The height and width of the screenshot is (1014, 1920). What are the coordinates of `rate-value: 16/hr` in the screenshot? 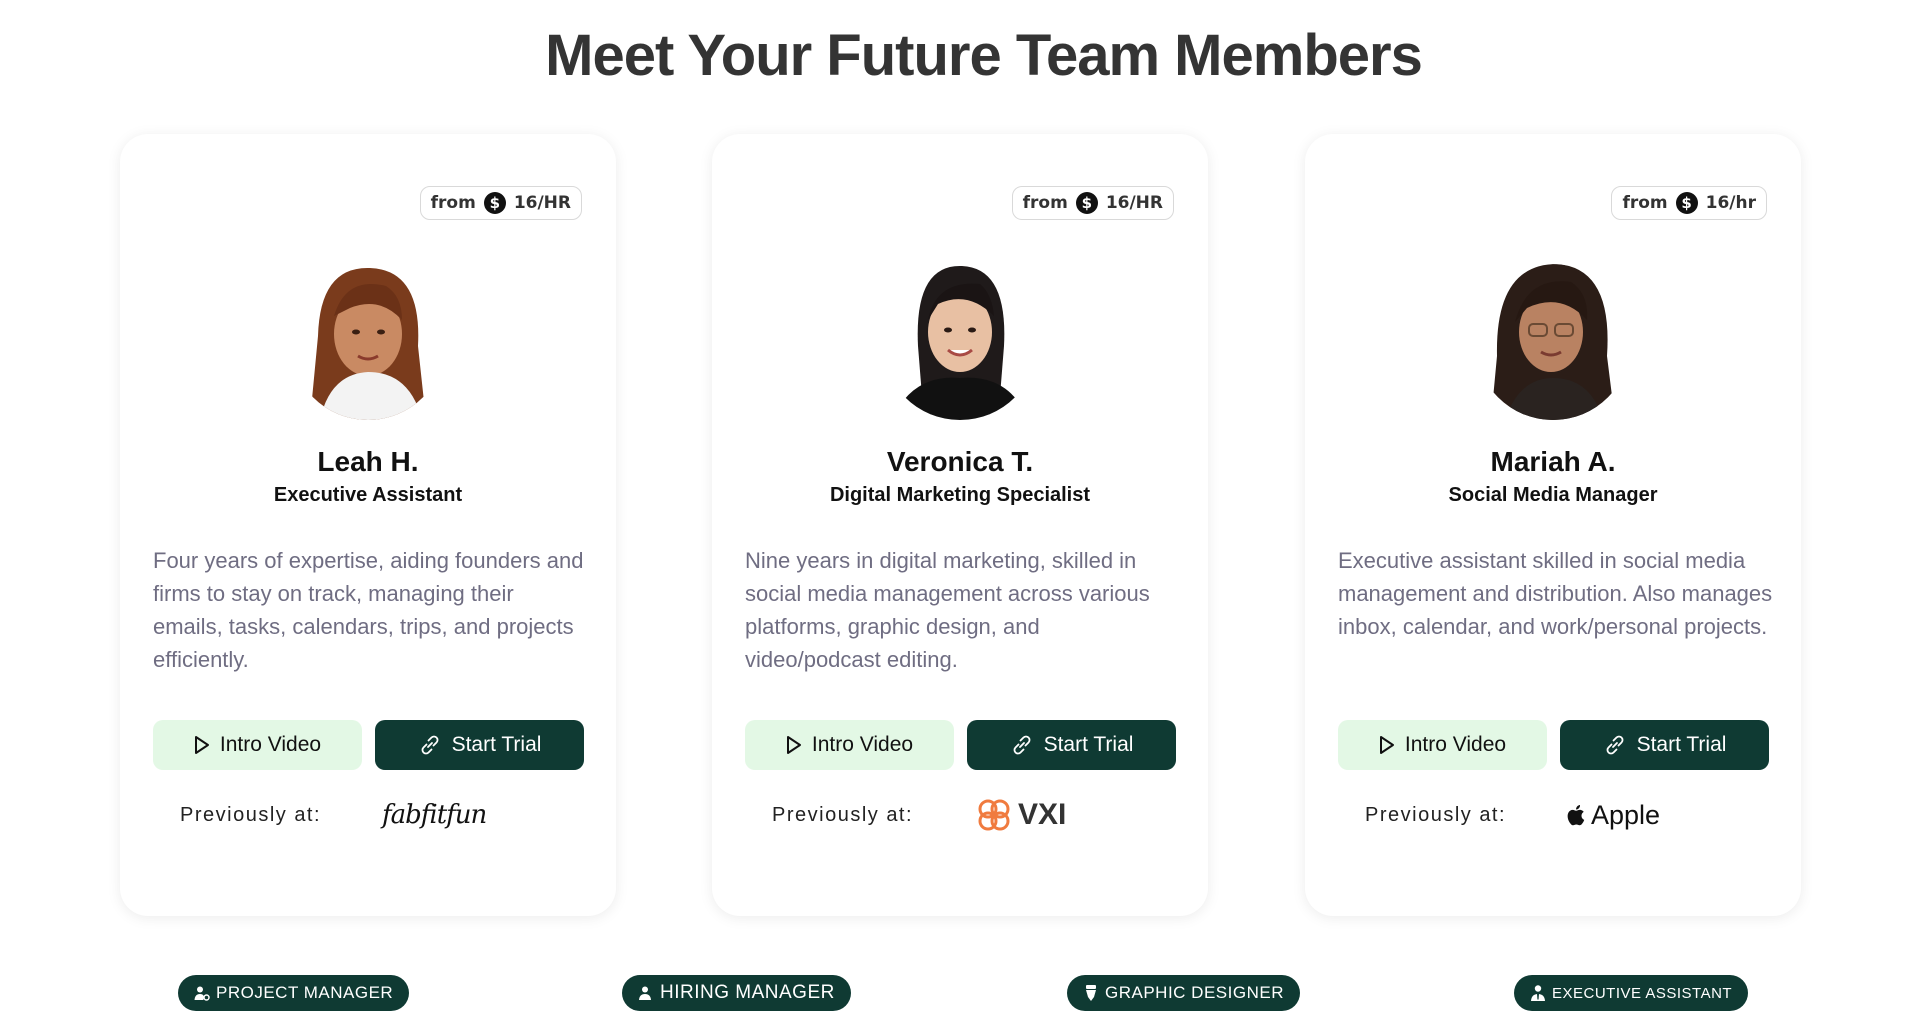 It's located at (1730, 203).